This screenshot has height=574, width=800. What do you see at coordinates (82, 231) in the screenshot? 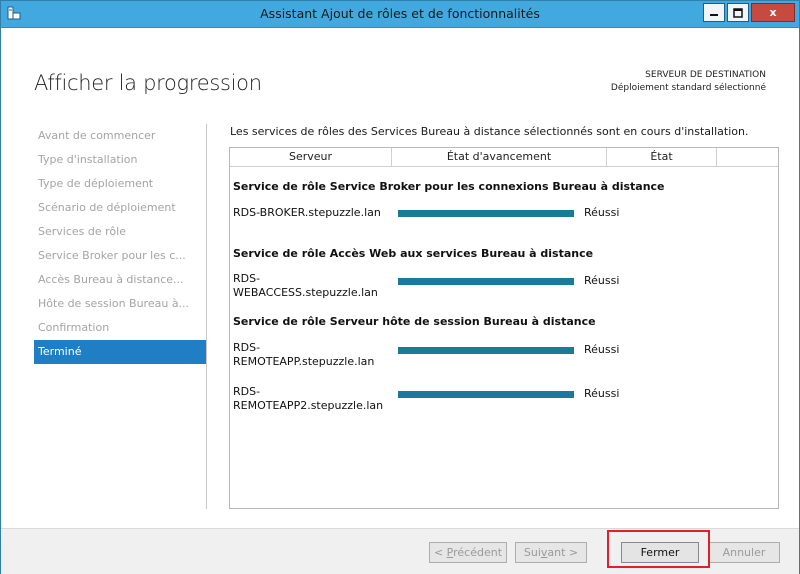
I see `nav-step-role-services: Services de rôle` at bounding box center [82, 231].